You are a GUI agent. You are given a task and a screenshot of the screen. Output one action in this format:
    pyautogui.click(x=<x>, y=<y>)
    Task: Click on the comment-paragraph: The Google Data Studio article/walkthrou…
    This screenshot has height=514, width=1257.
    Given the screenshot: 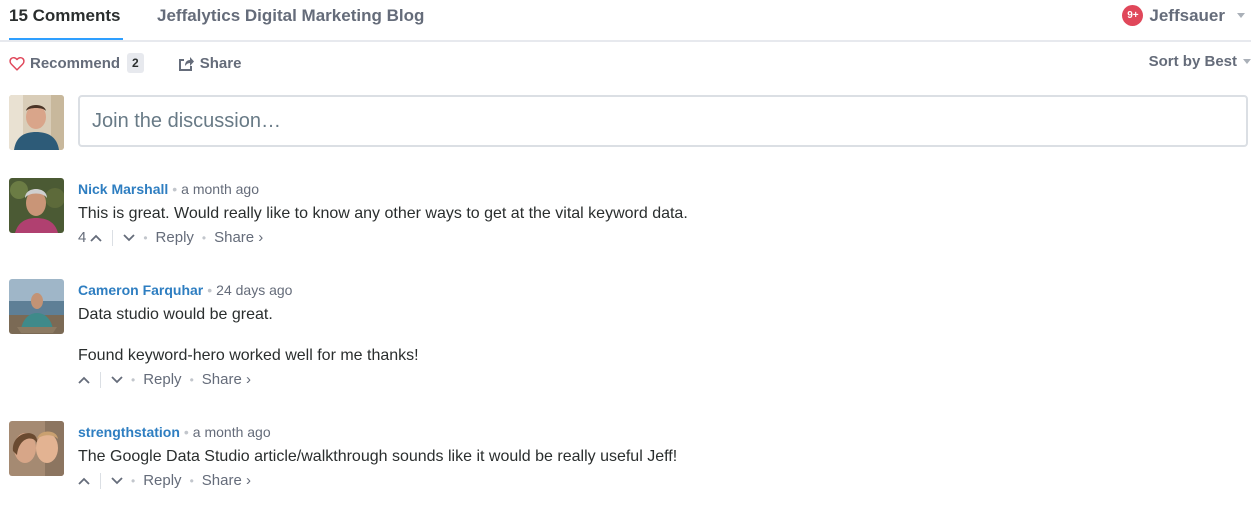 What is the action you would take?
    pyautogui.click(x=378, y=456)
    